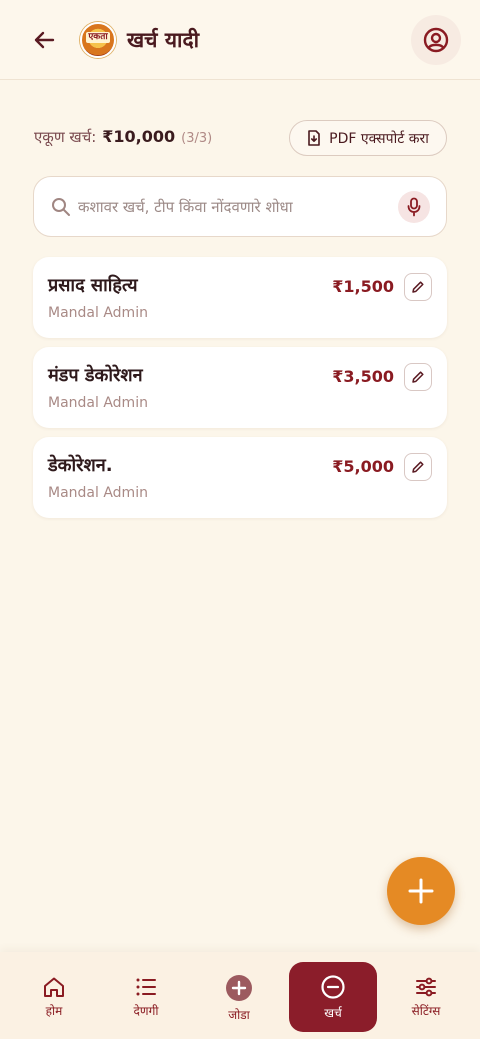 The height and width of the screenshot is (1039, 480). I want to click on microphone-icon, so click(414, 207).